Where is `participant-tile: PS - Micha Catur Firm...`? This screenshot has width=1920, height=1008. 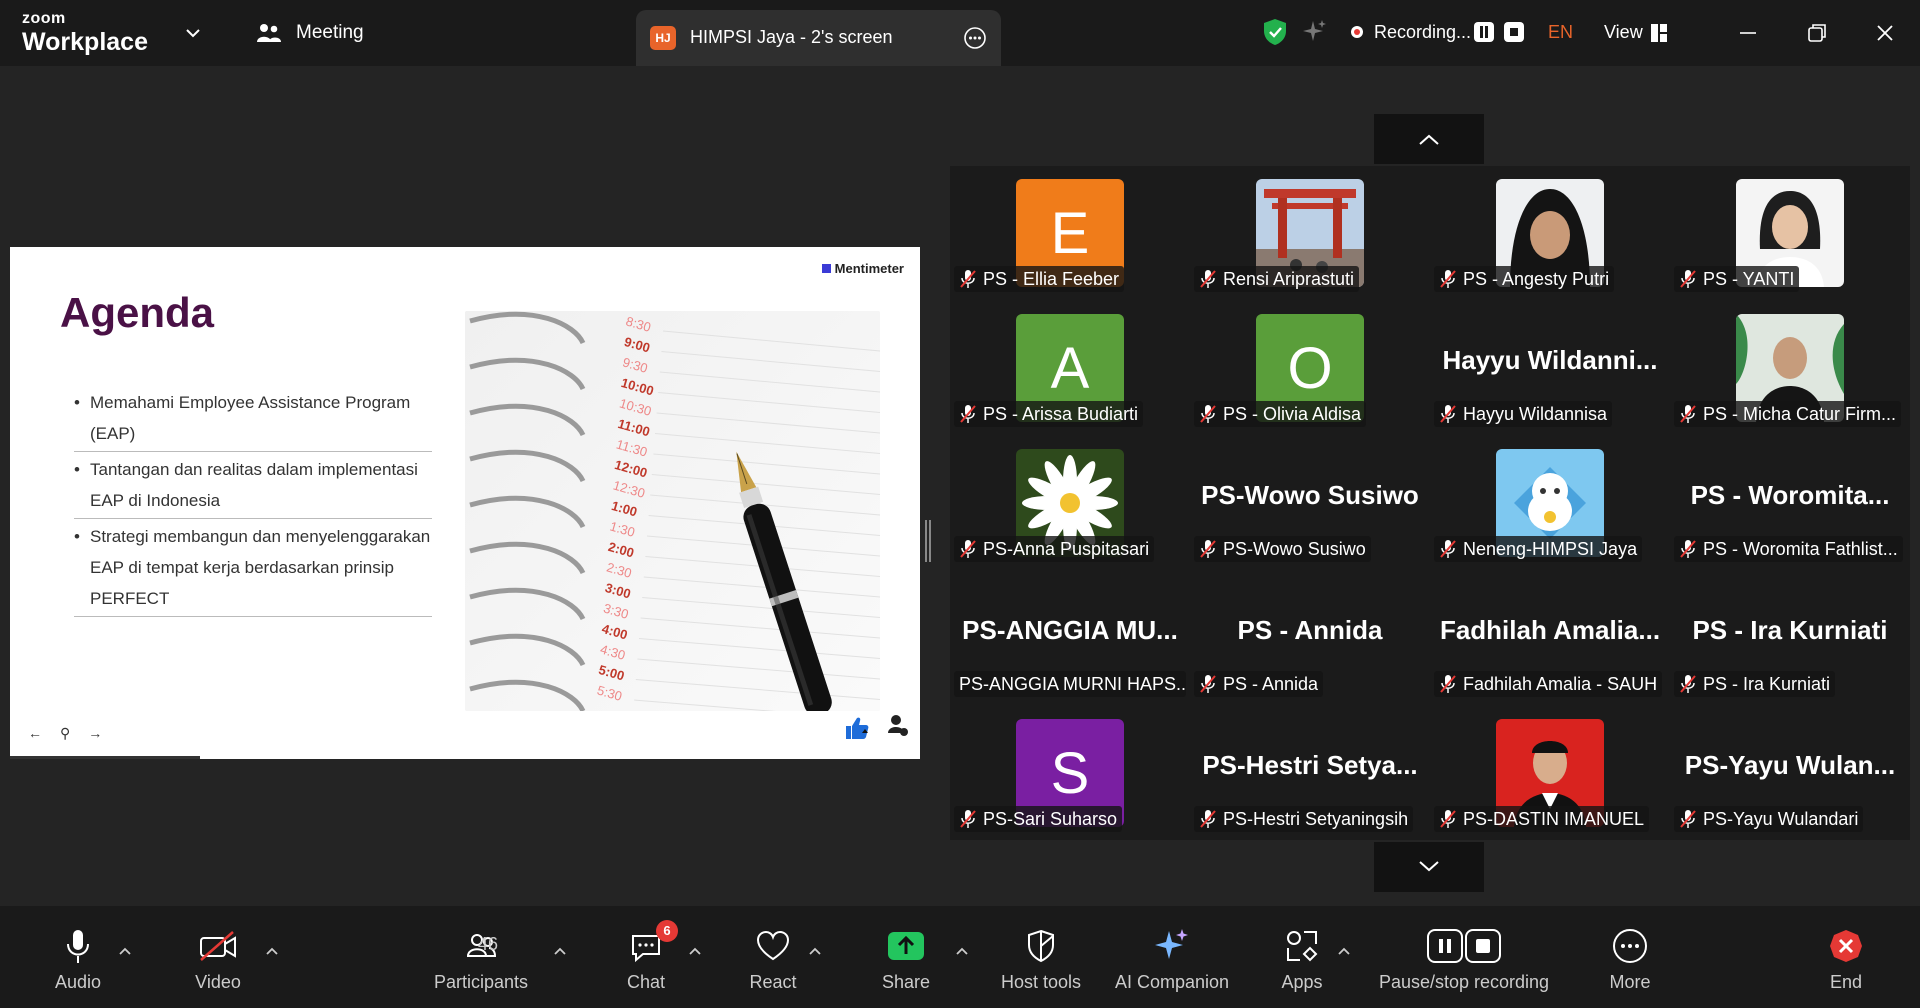 participant-tile: PS - Micha Catur Firm... is located at coordinates (1790, 368).